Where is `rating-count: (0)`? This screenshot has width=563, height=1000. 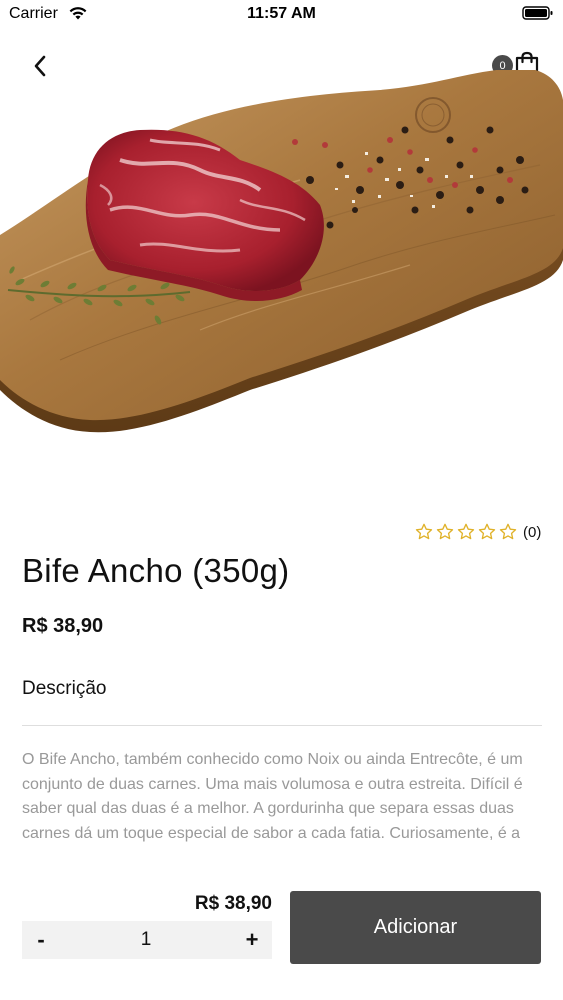 rating-count: (0) is located at coordinates (532, 532).